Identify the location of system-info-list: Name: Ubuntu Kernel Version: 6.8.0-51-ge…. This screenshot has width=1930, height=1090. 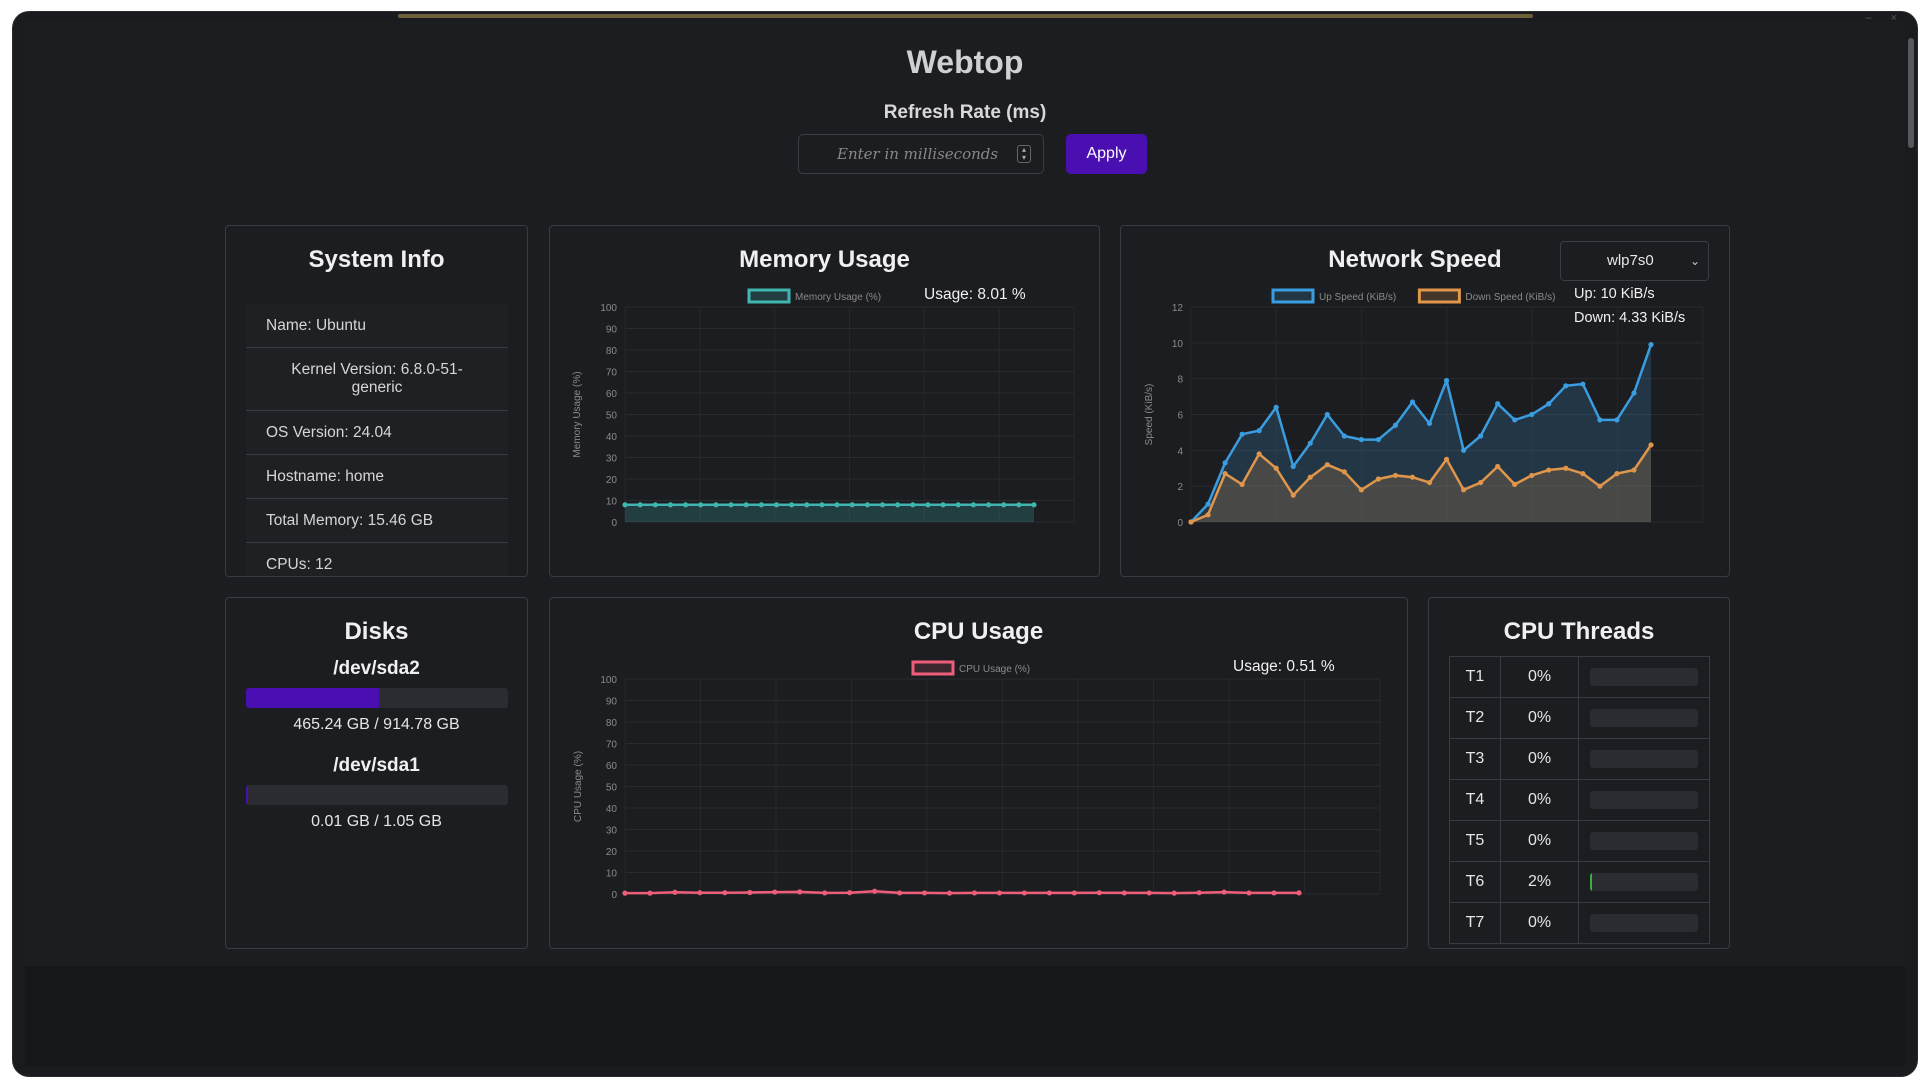
(377, 440).